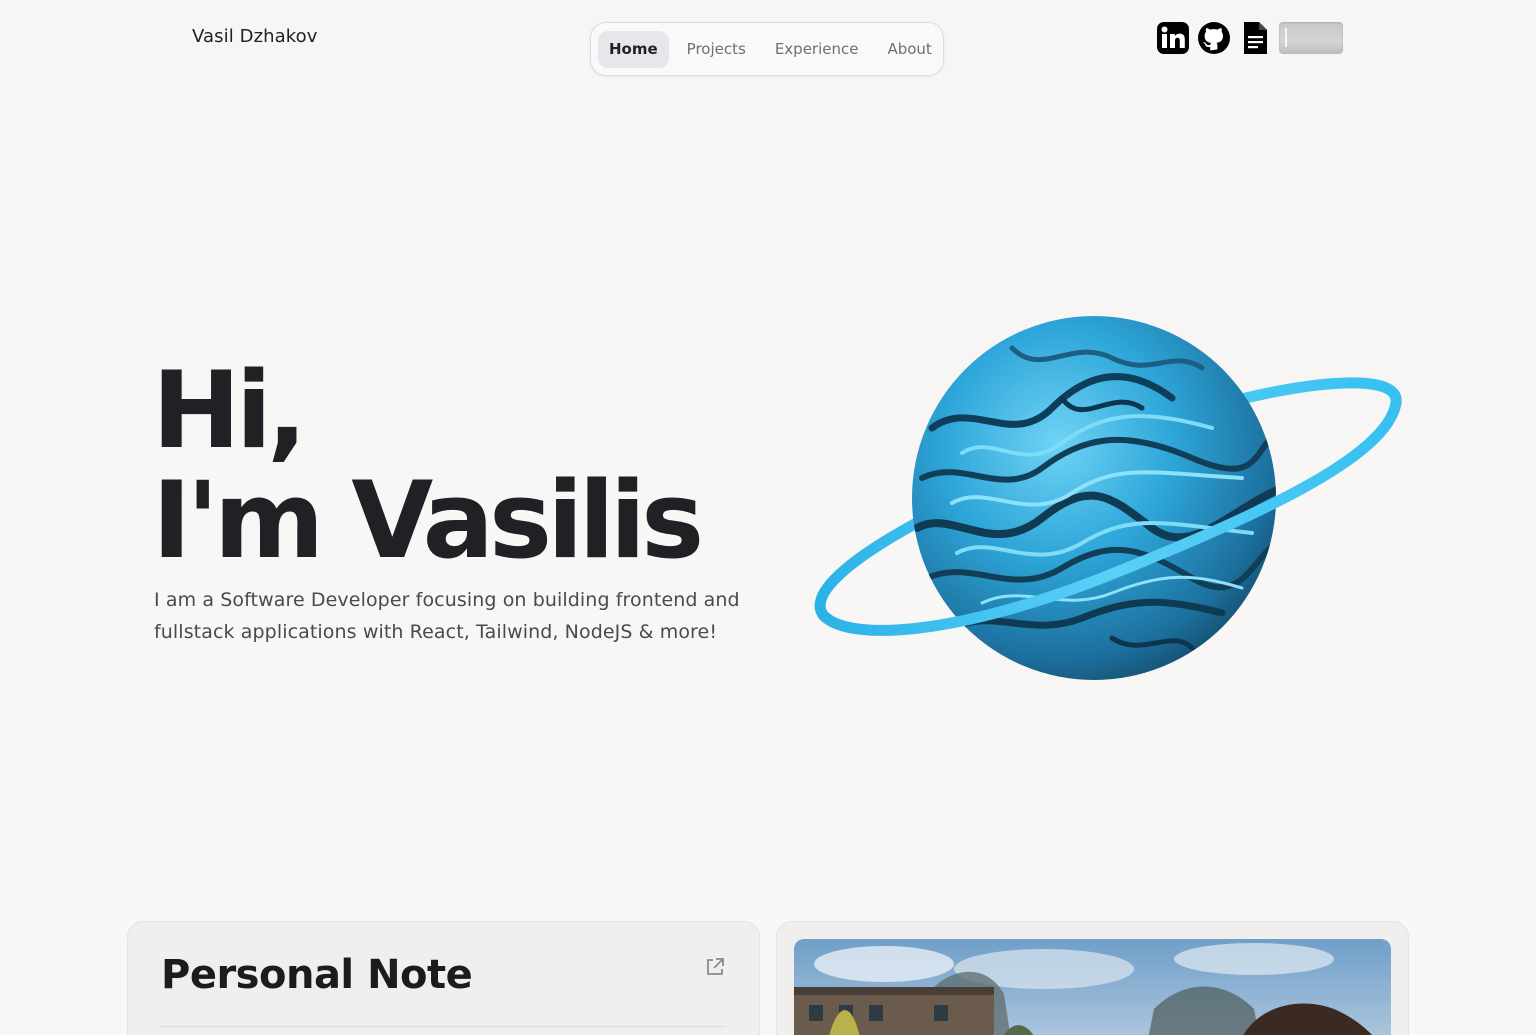  What do you see at coordinates (428, 520) in the screenshot?
I see `hero-name: I'm Vasilis` at bounding box center [428, 520].